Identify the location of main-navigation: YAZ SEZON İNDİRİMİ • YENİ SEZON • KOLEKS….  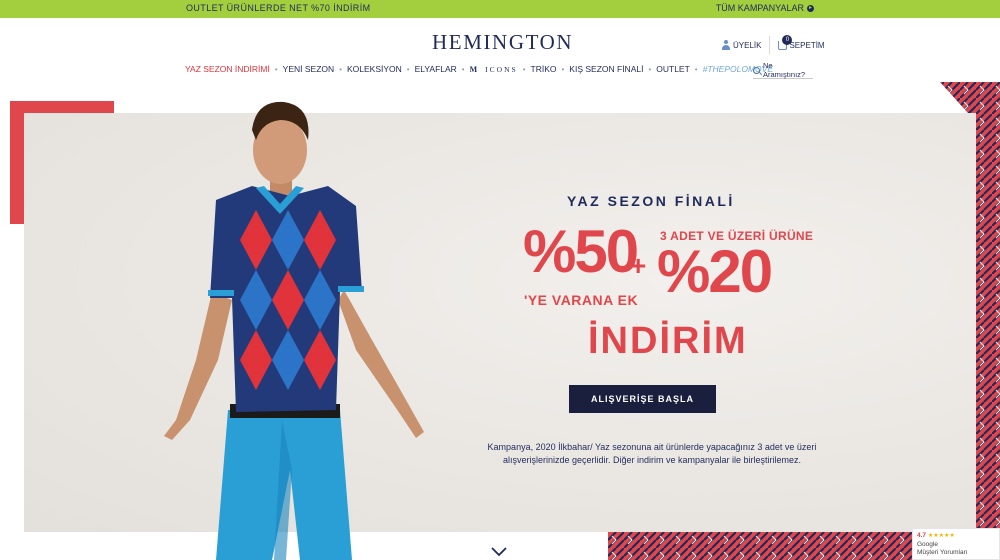
(479, 69).